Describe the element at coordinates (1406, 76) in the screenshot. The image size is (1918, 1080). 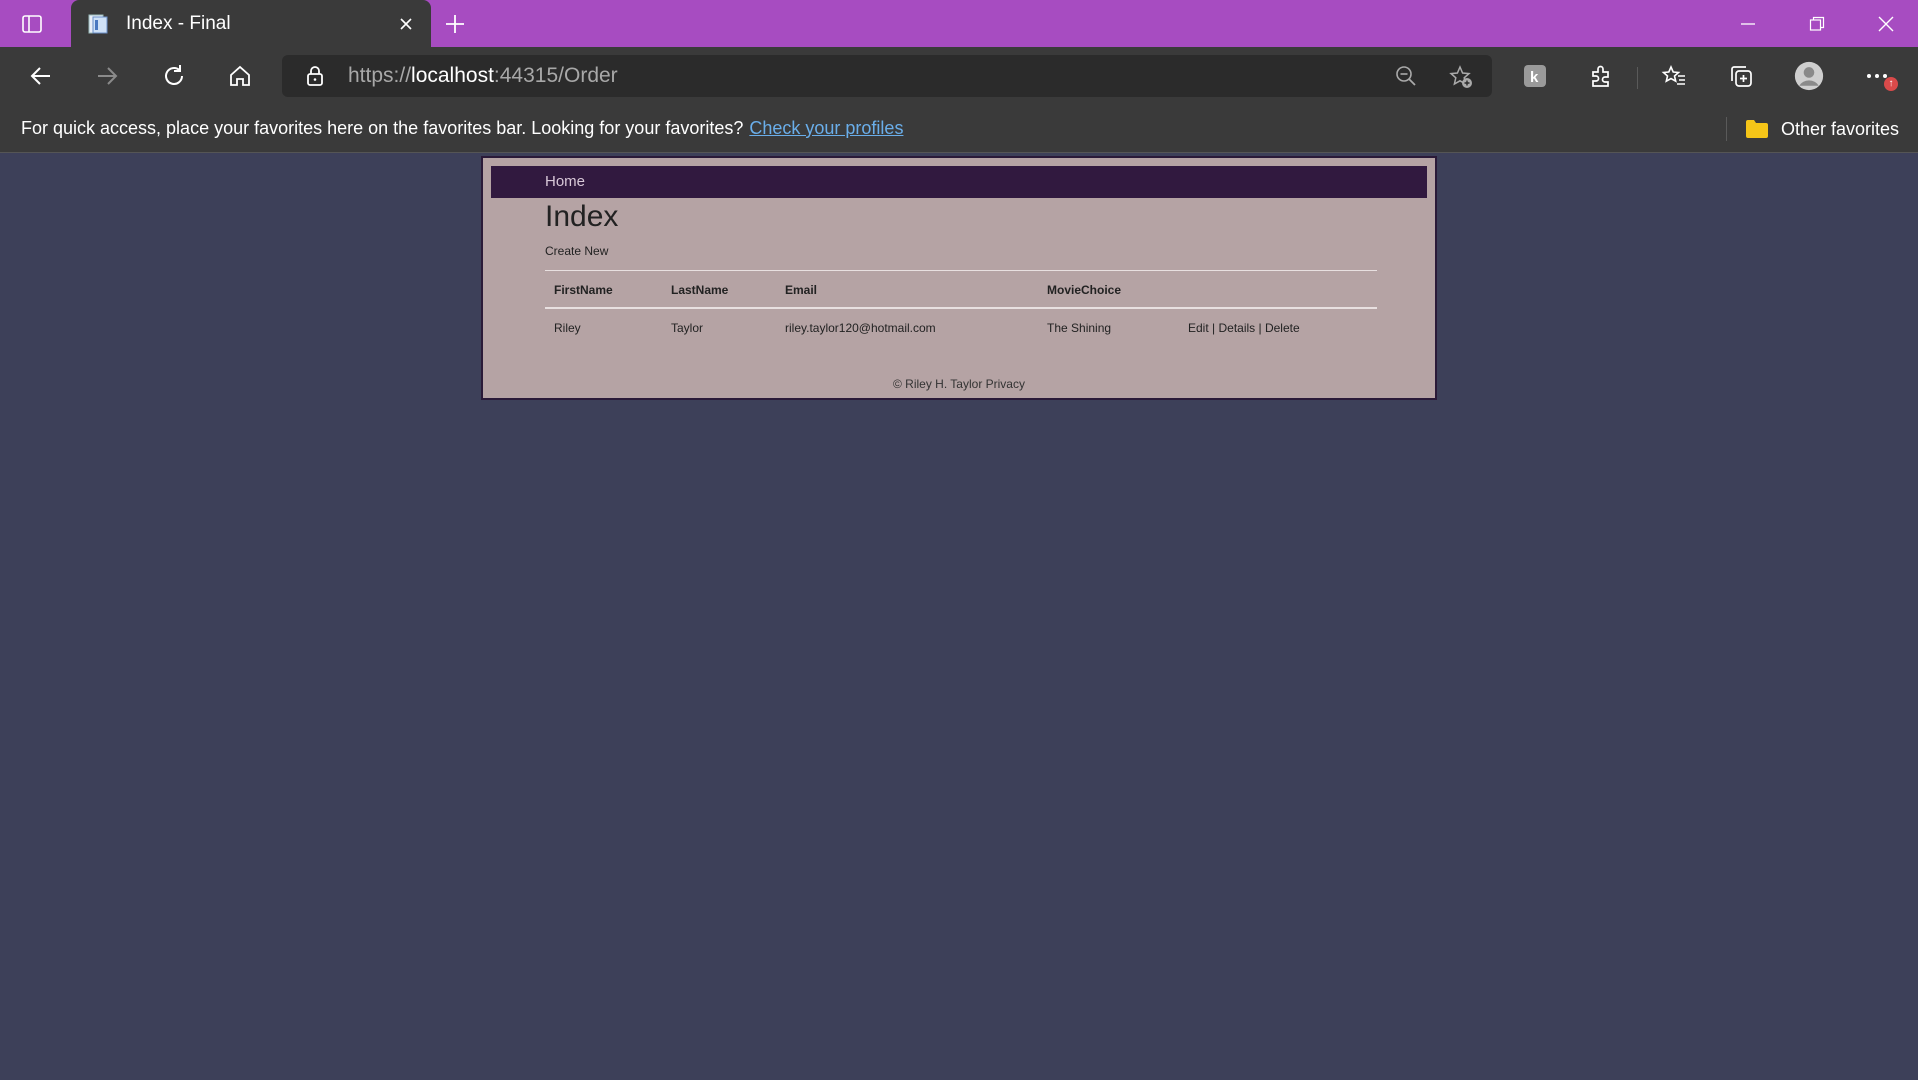
I see `zoom-out-icon` at that location.